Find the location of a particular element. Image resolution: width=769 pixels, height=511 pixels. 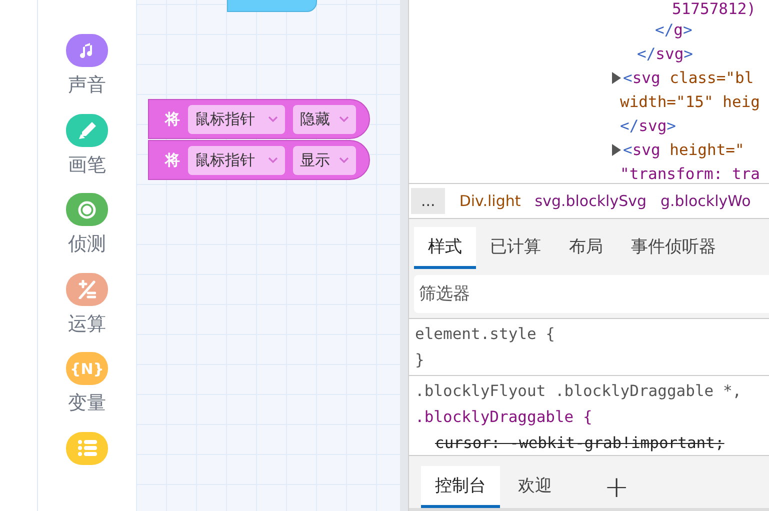

tab: 欢迎 is located at coordinates (535, 487).